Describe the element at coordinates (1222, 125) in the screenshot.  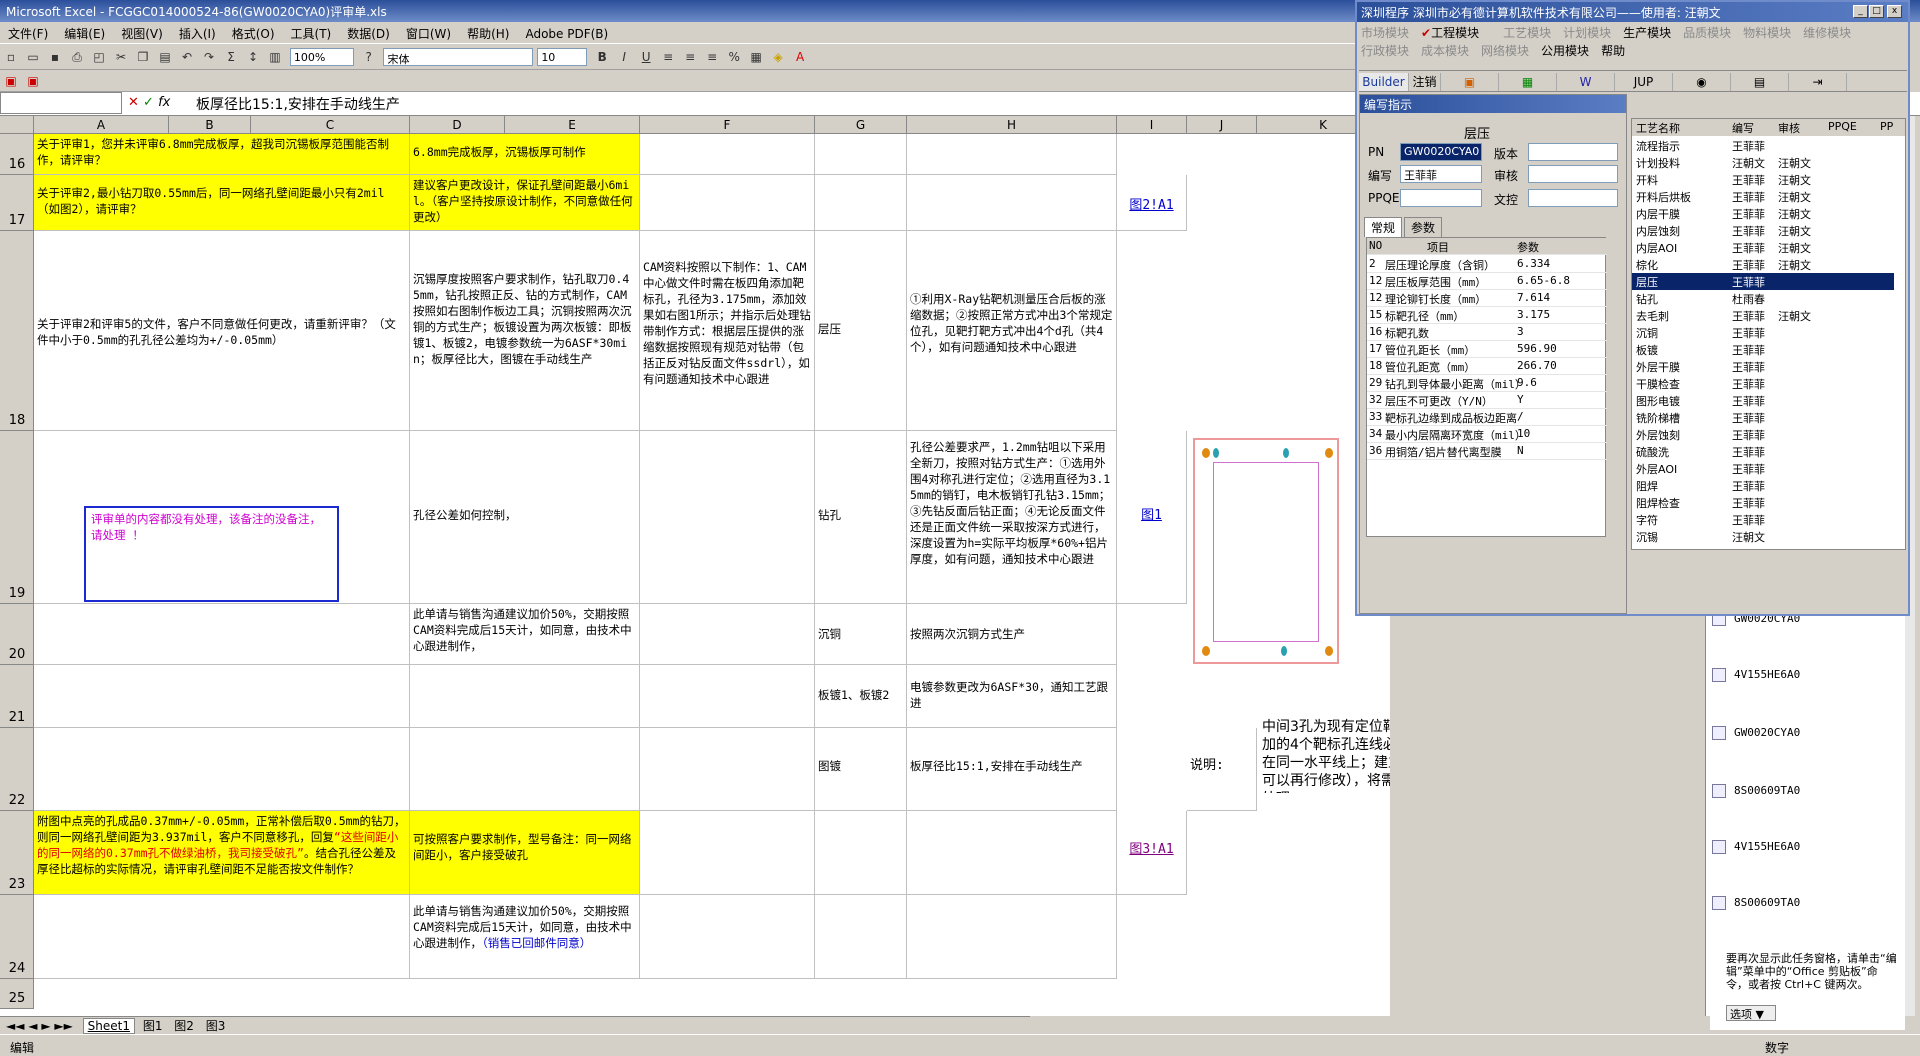
I see `col-header-j: J` at that location.